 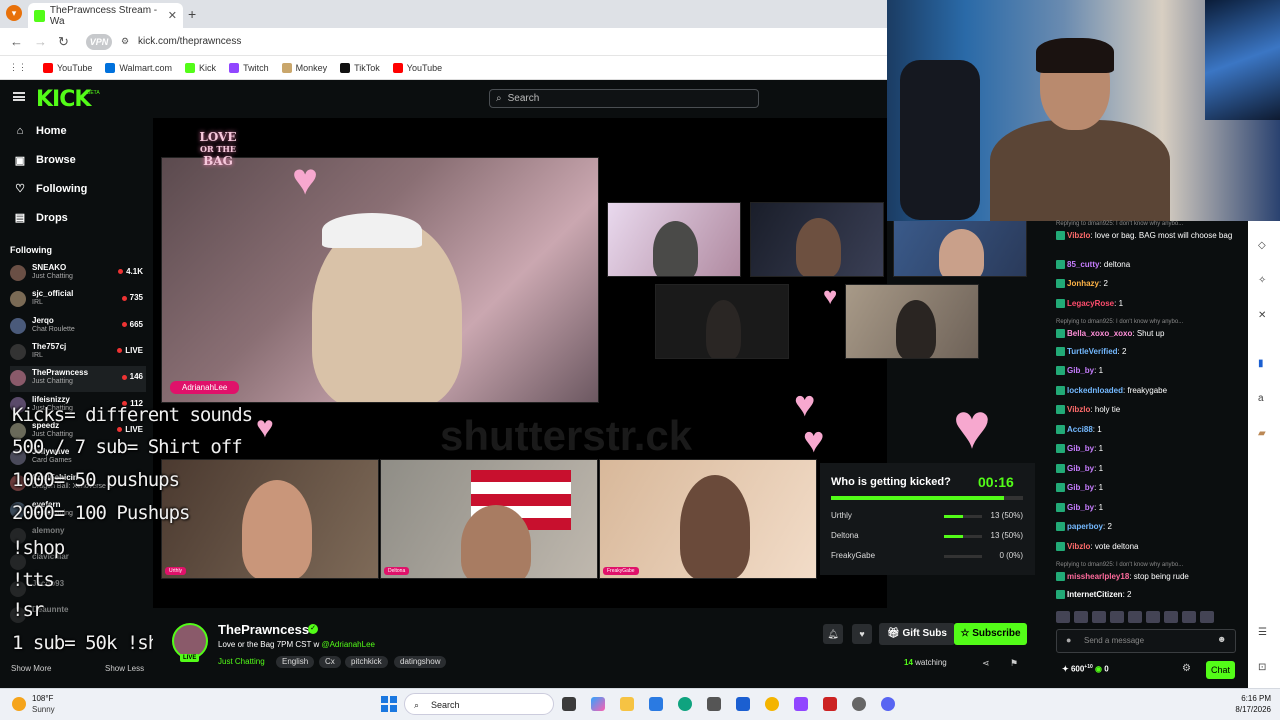 I want to click on weather-sun-icon, so click(x=19, y=704).